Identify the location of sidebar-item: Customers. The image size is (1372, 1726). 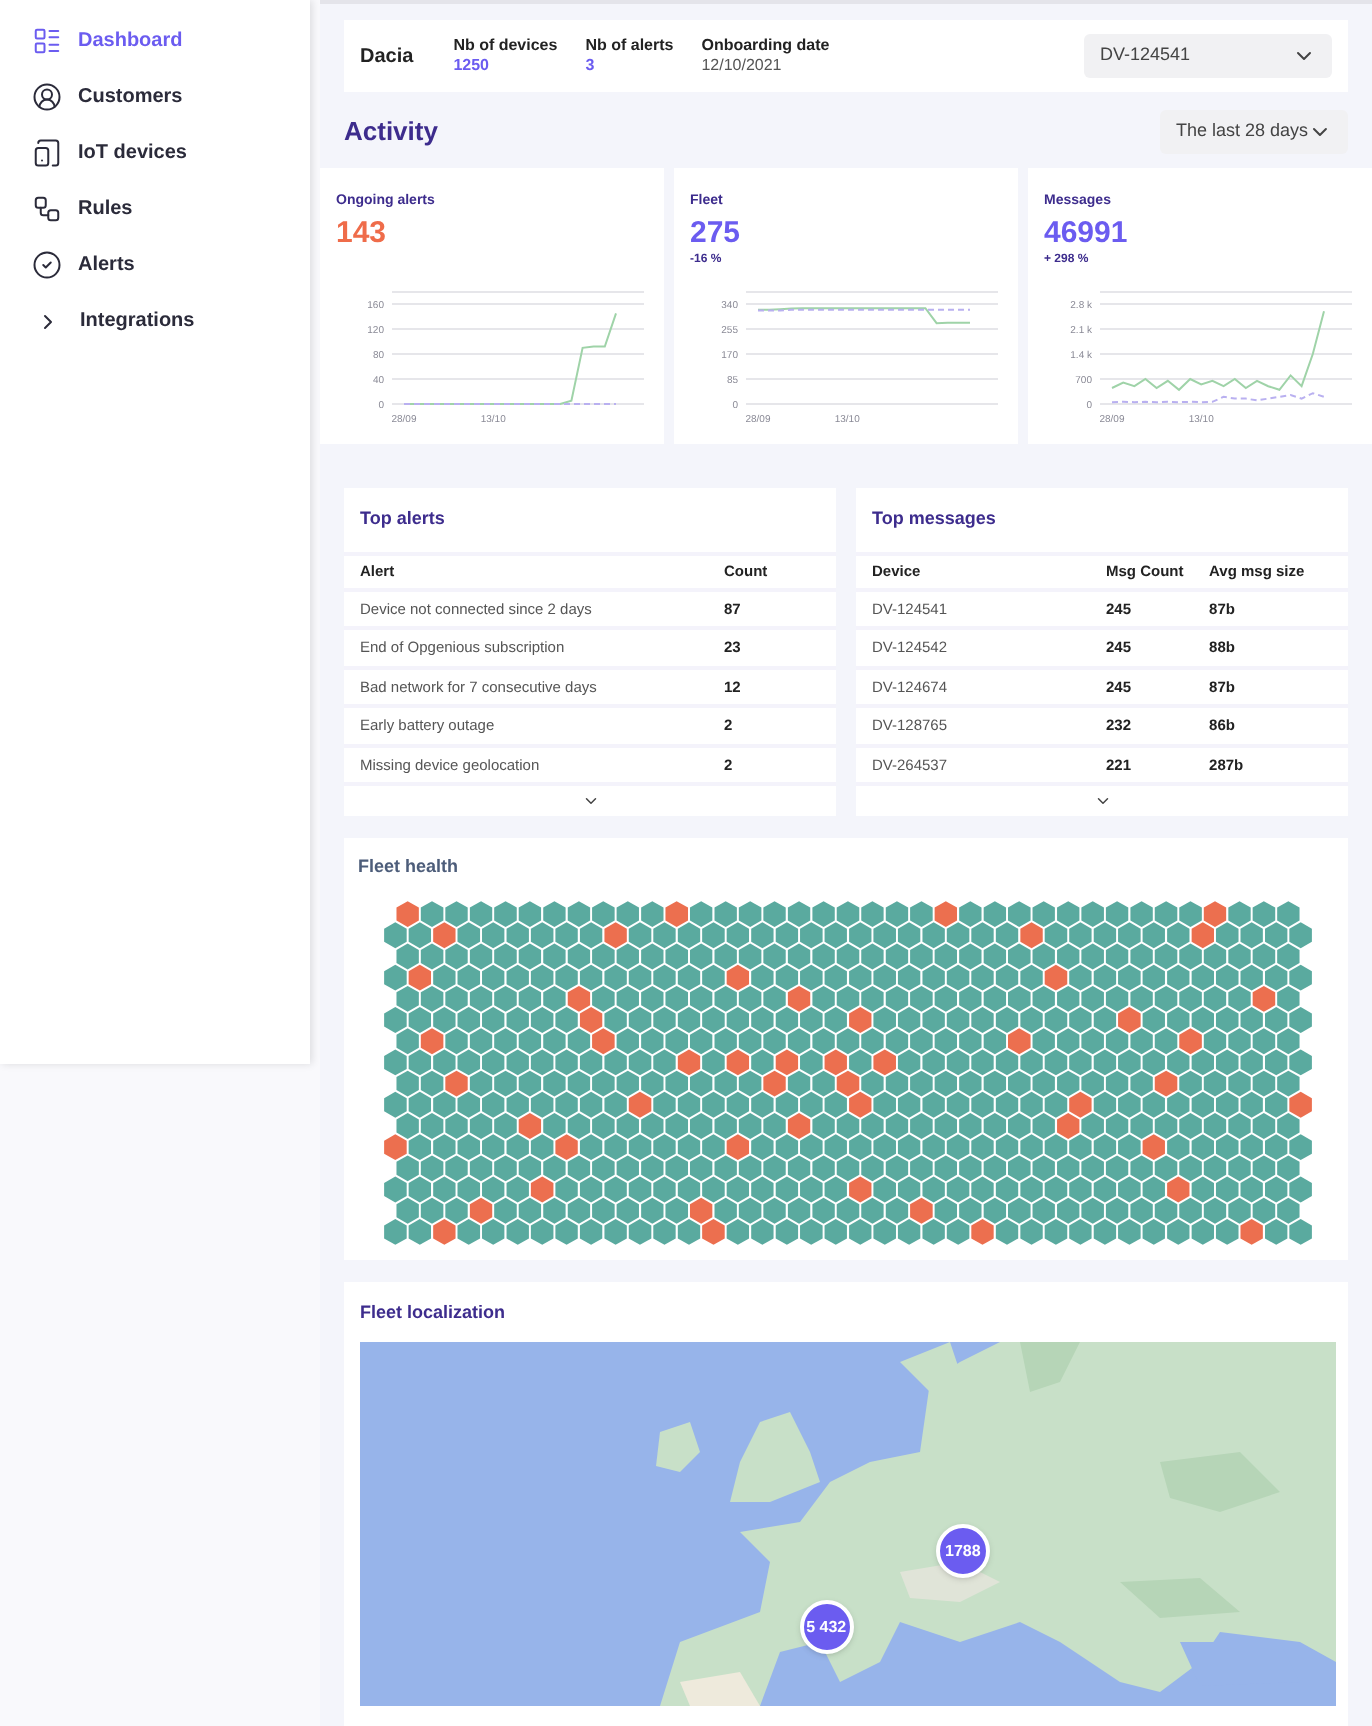
(155, 97).